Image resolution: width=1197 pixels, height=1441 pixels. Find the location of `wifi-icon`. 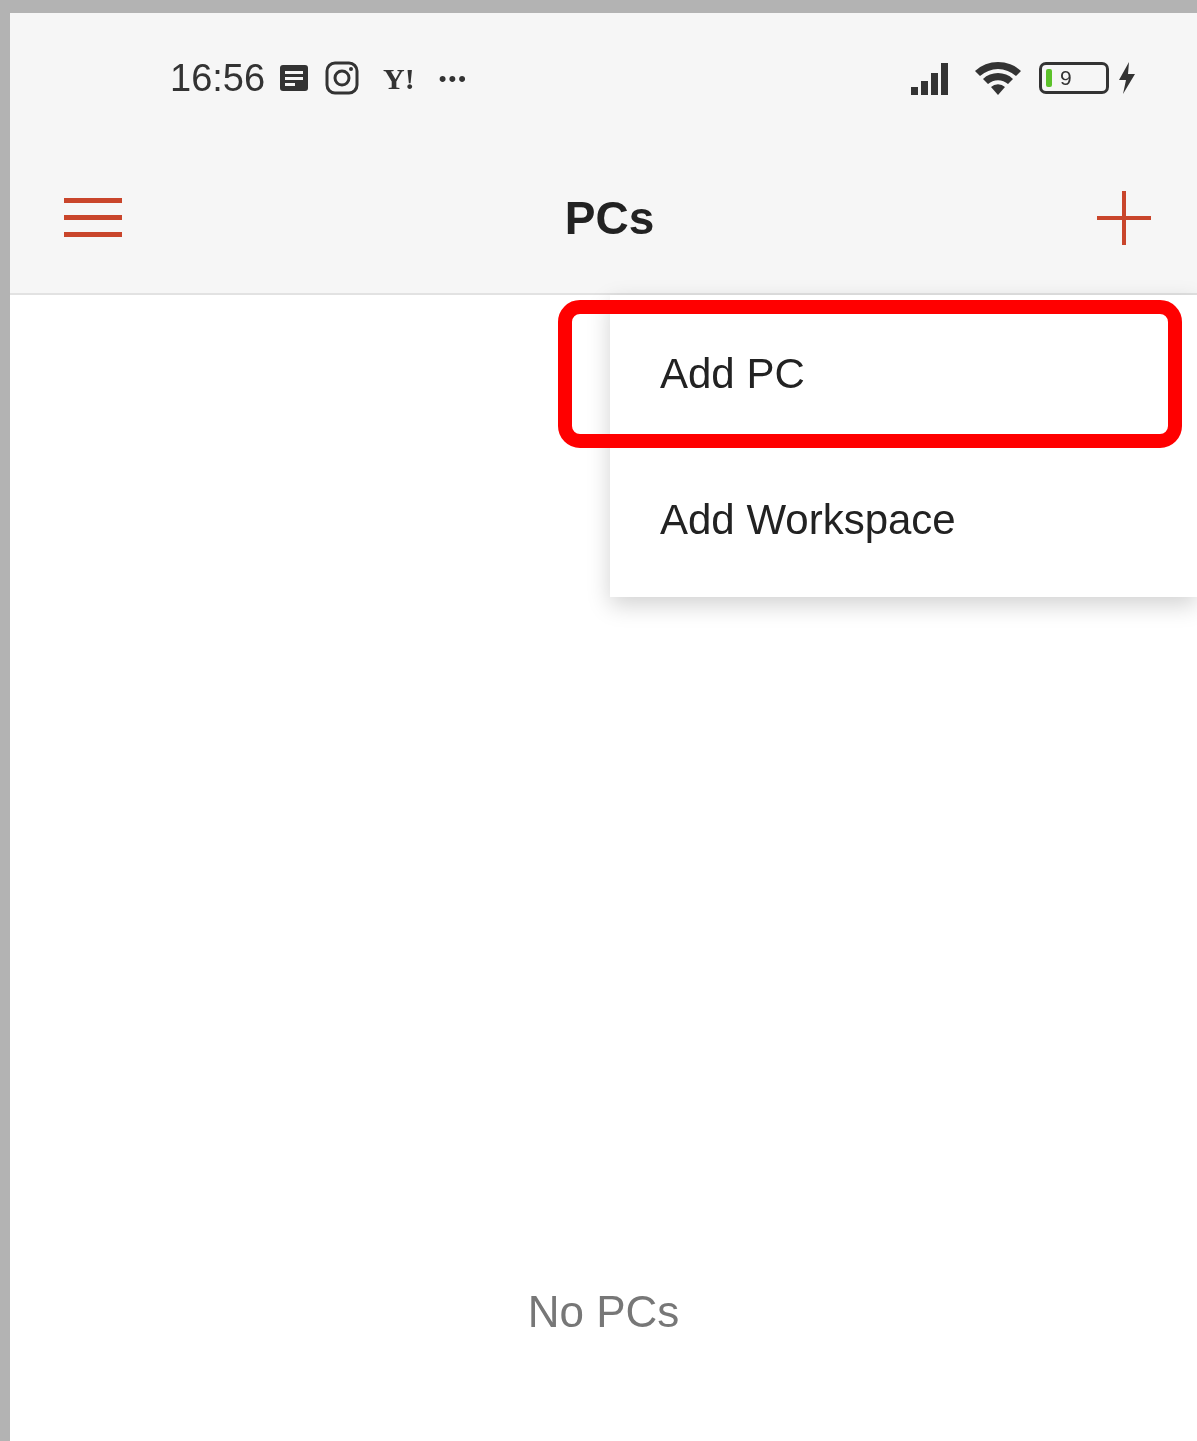

wifi-icon is located at coordinates (998, 78).